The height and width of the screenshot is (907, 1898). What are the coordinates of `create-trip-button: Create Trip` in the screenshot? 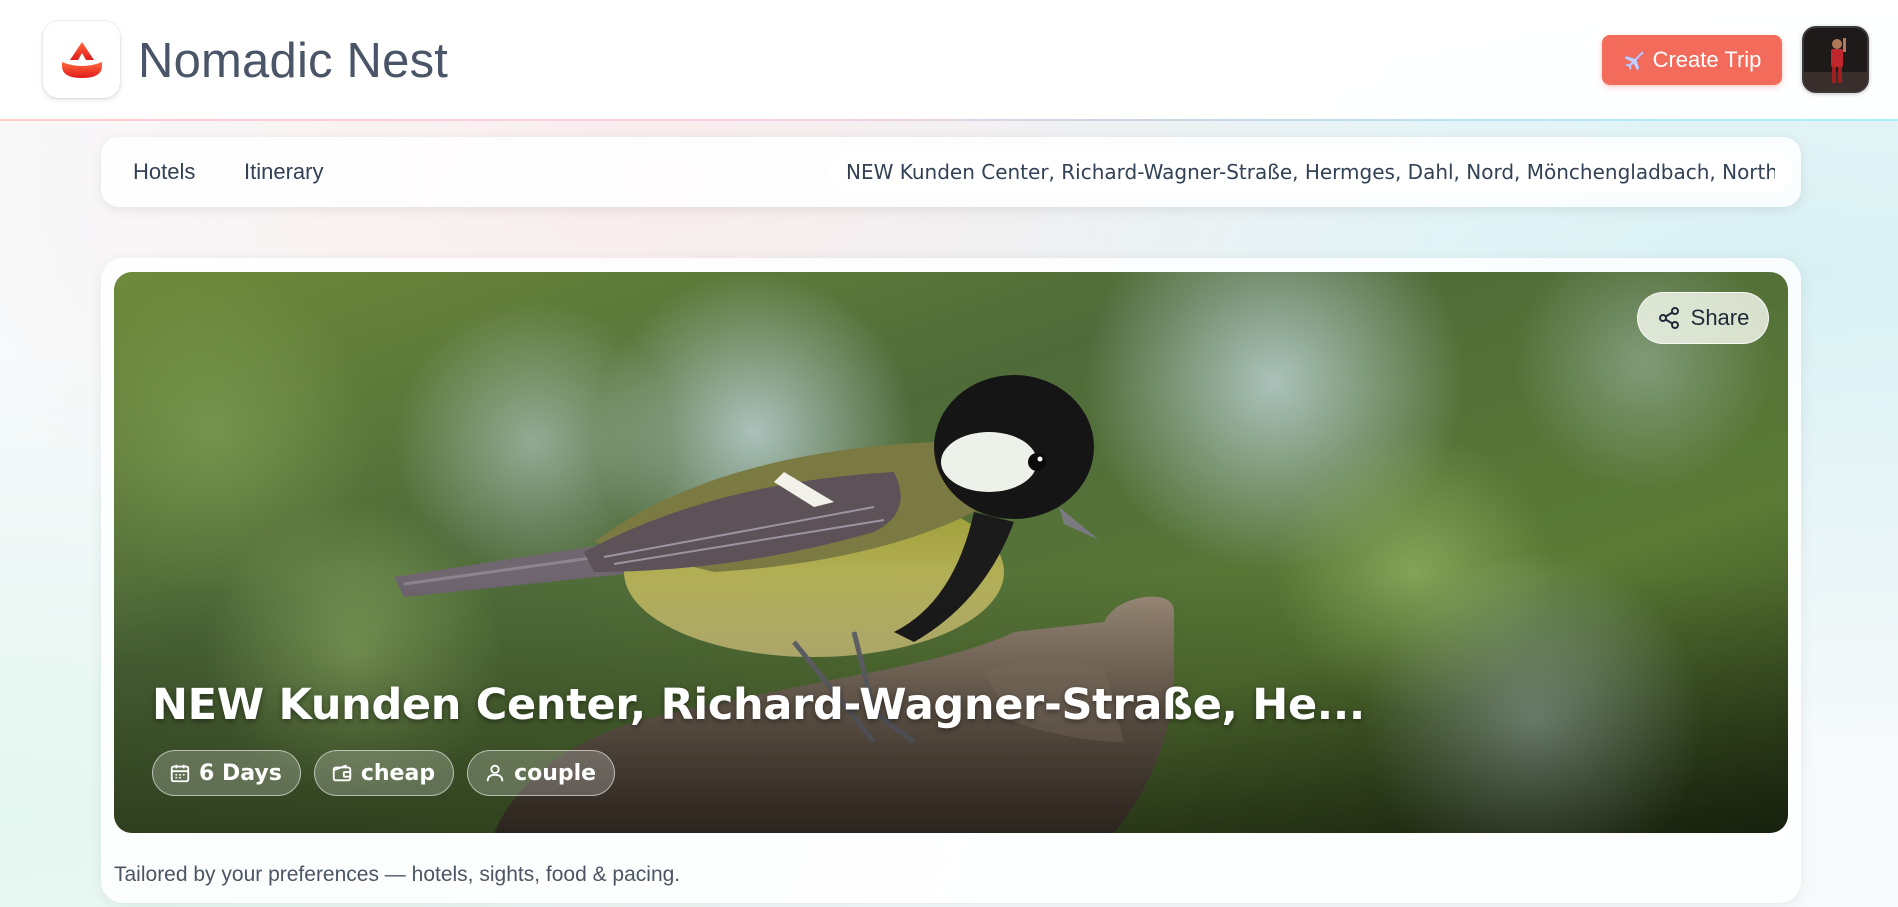 It's located at (1692, 60).